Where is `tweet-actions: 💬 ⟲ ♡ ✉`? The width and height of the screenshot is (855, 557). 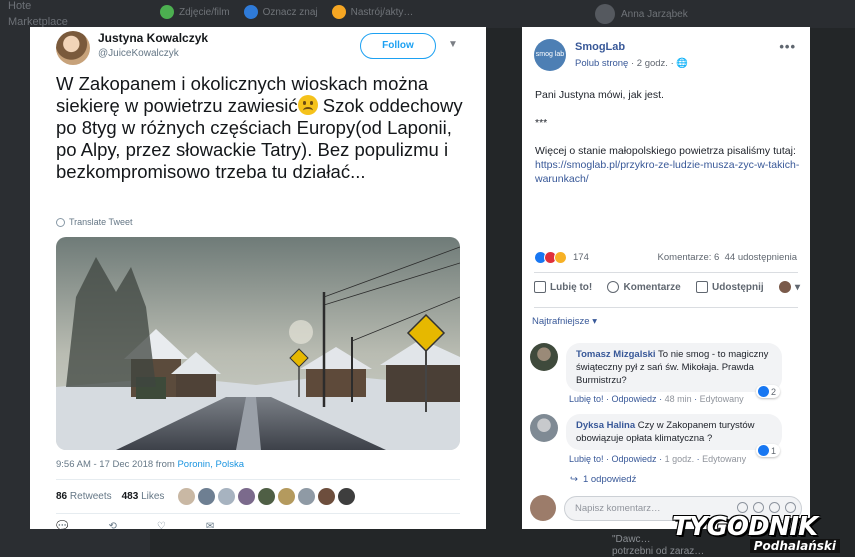
tweet-actions: 💬 ⟲ ♡ ✉ is located at coordinates (135, 525).